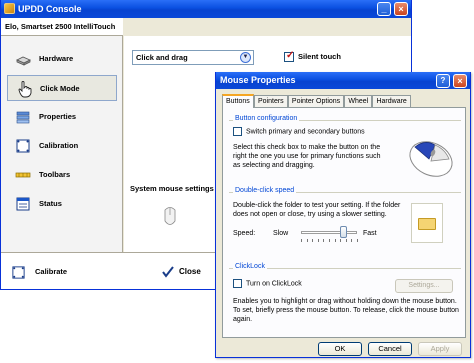  What do you see at coordinates (206, 9) in the screenshot?
I see `updd-title-bar: UPDD Console _ ×` at bounding box center [206, 9].